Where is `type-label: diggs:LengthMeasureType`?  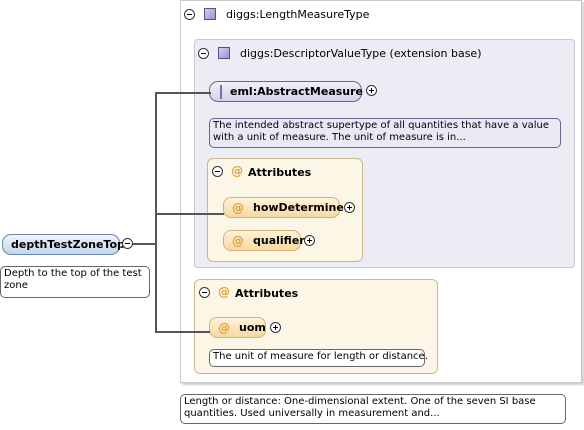 type-label: diggs:LengthMeasureType is located at coordinates (298, 14).